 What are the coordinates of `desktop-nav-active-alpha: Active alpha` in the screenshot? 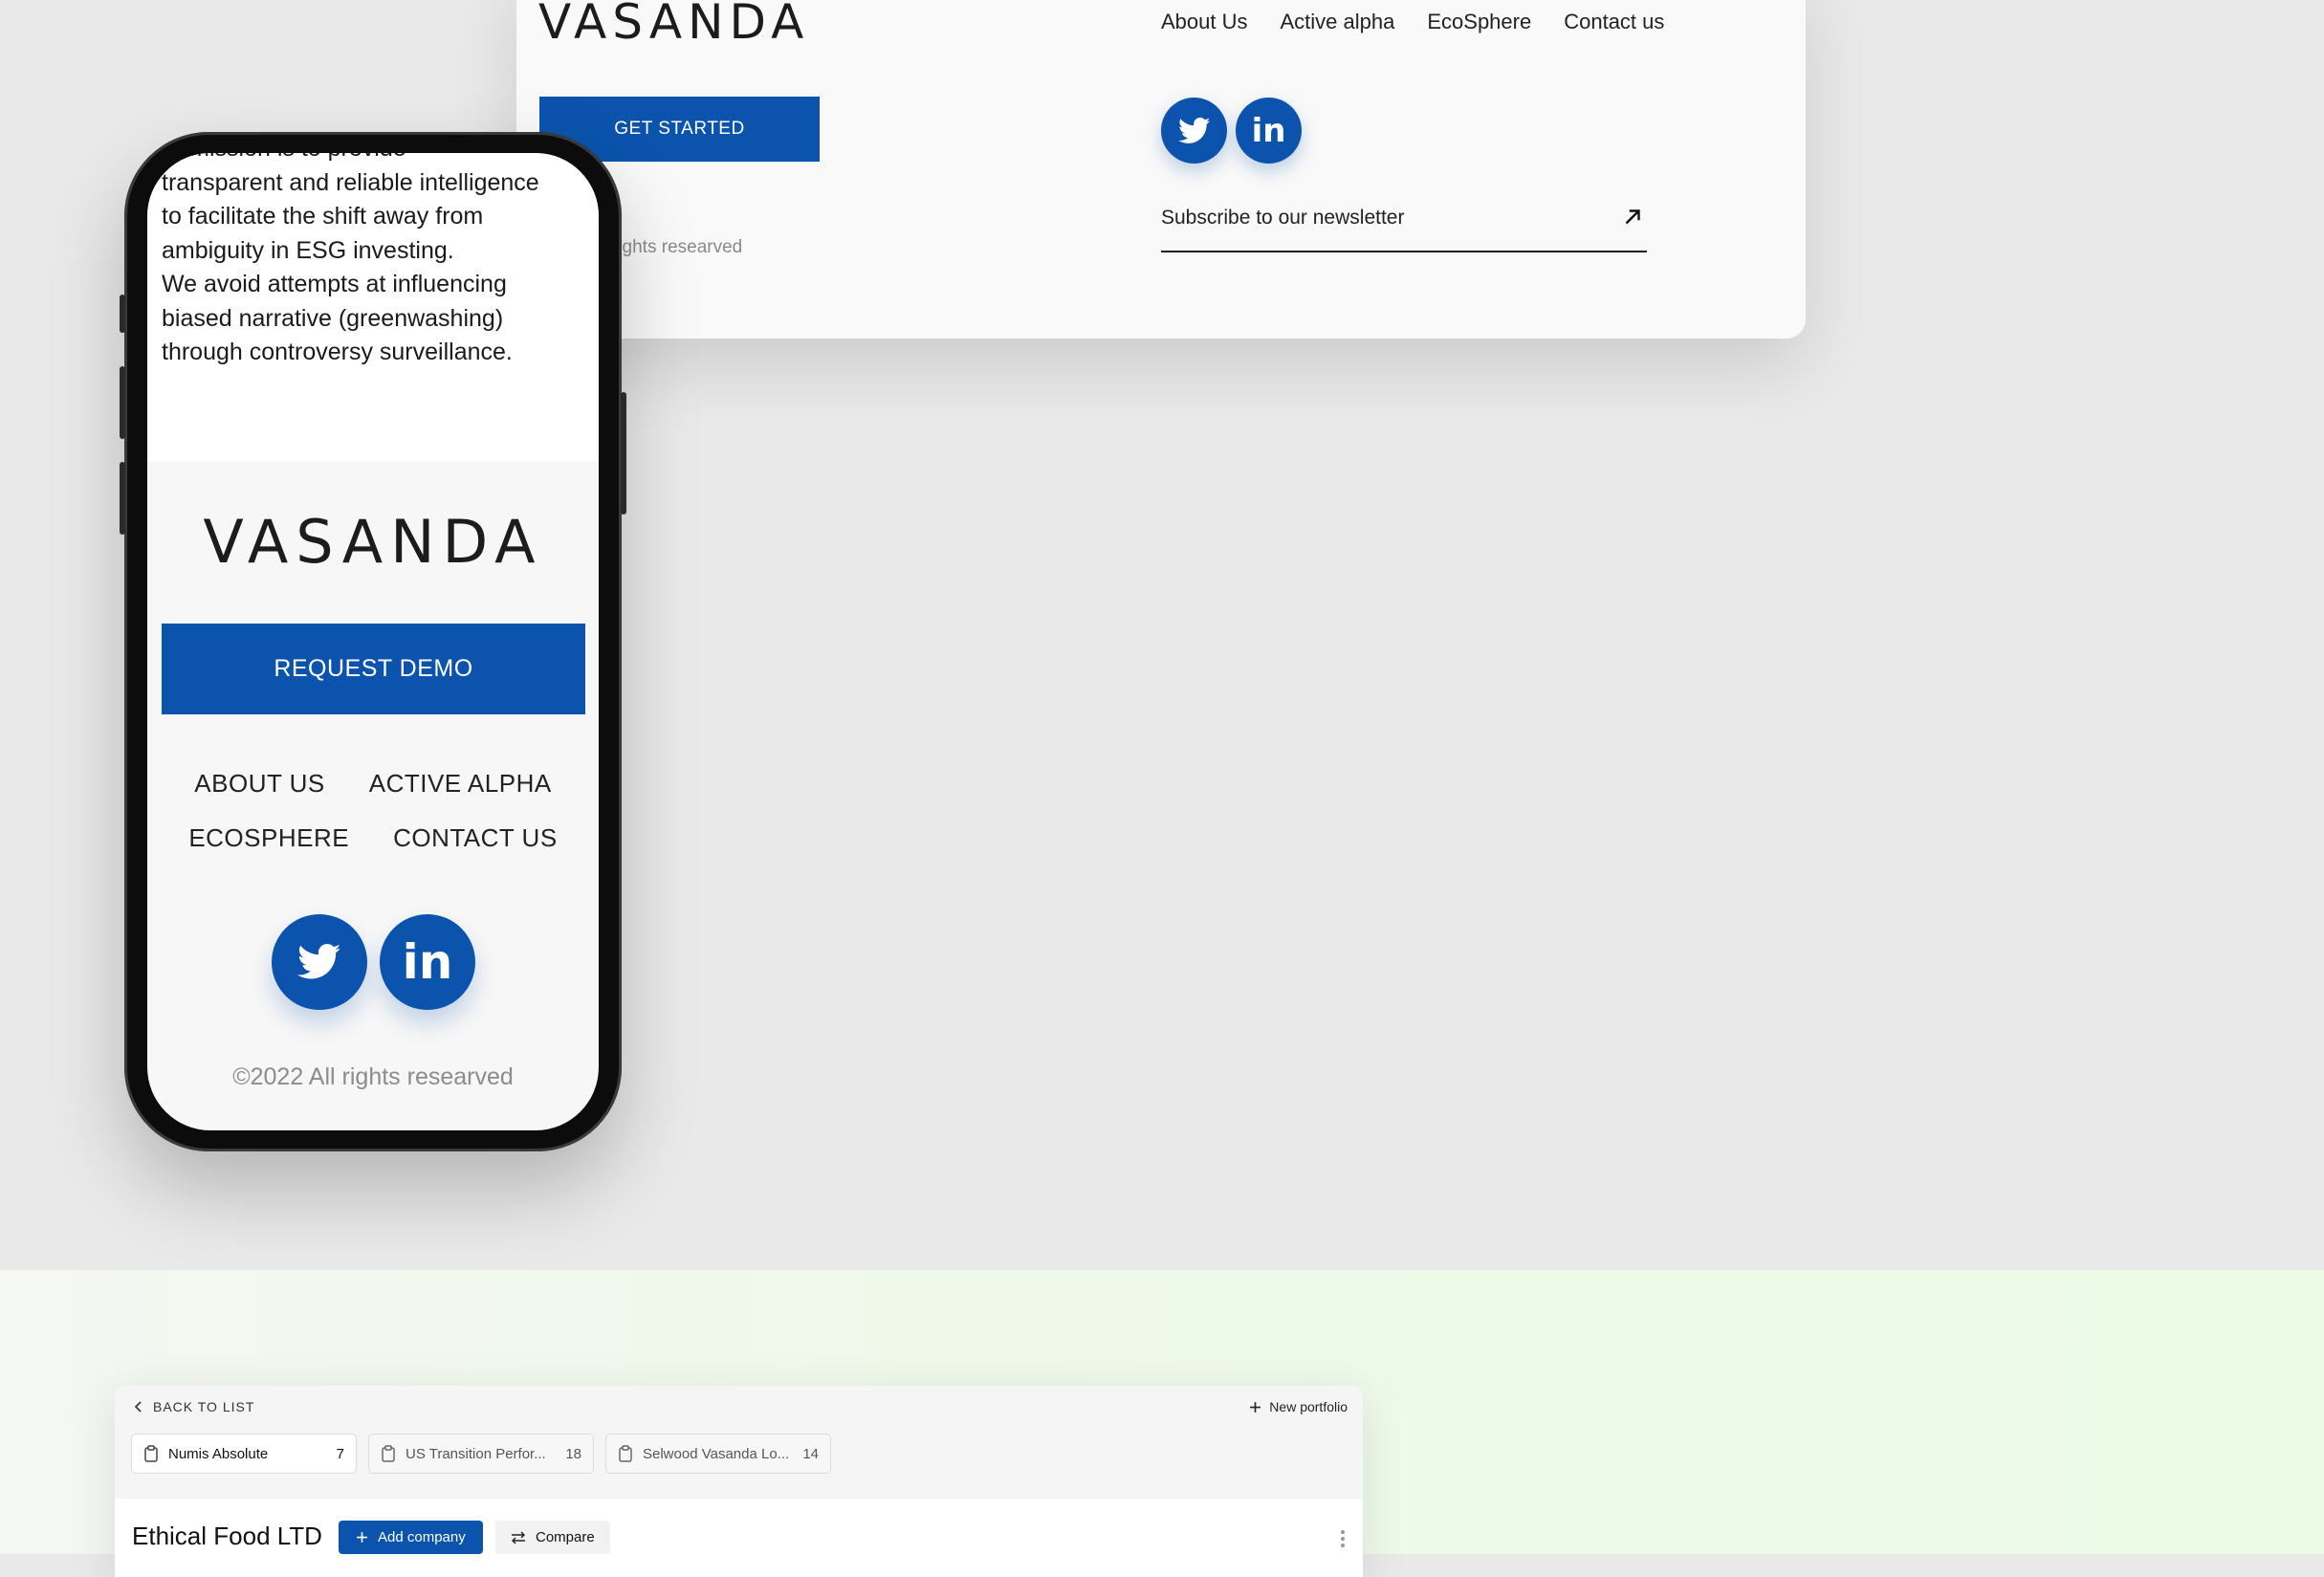 It's located at (1338, 22).